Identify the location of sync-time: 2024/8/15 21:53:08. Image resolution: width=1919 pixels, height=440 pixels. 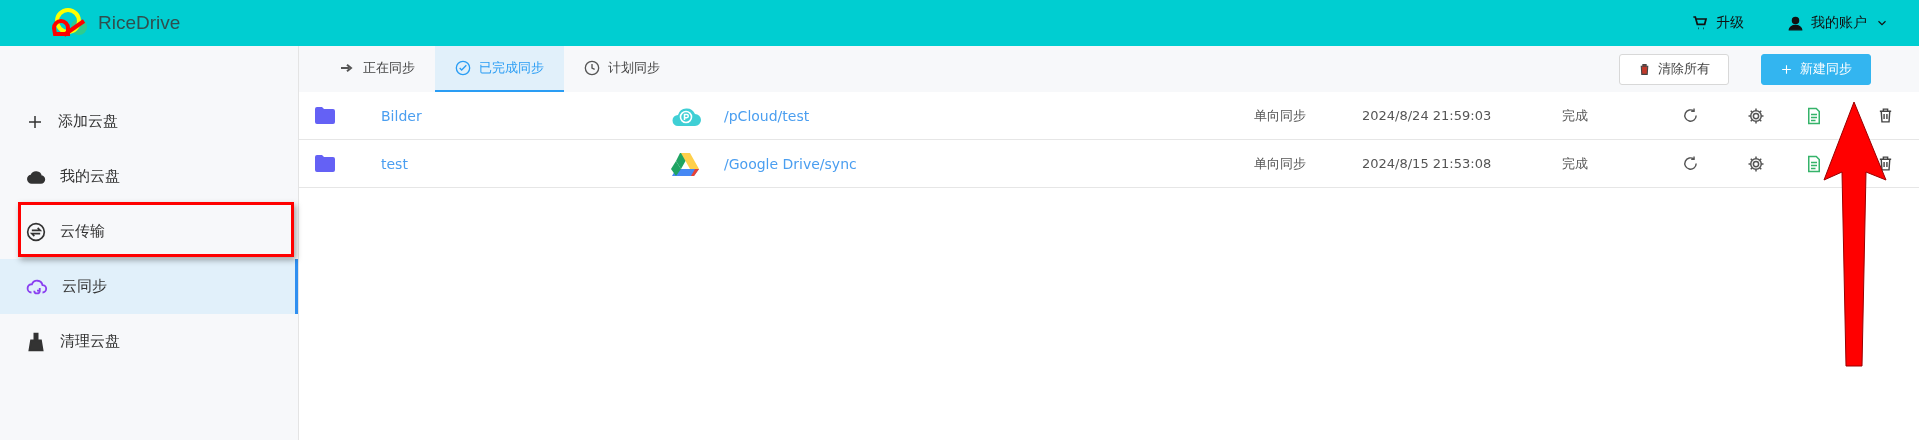
(1427, 163).